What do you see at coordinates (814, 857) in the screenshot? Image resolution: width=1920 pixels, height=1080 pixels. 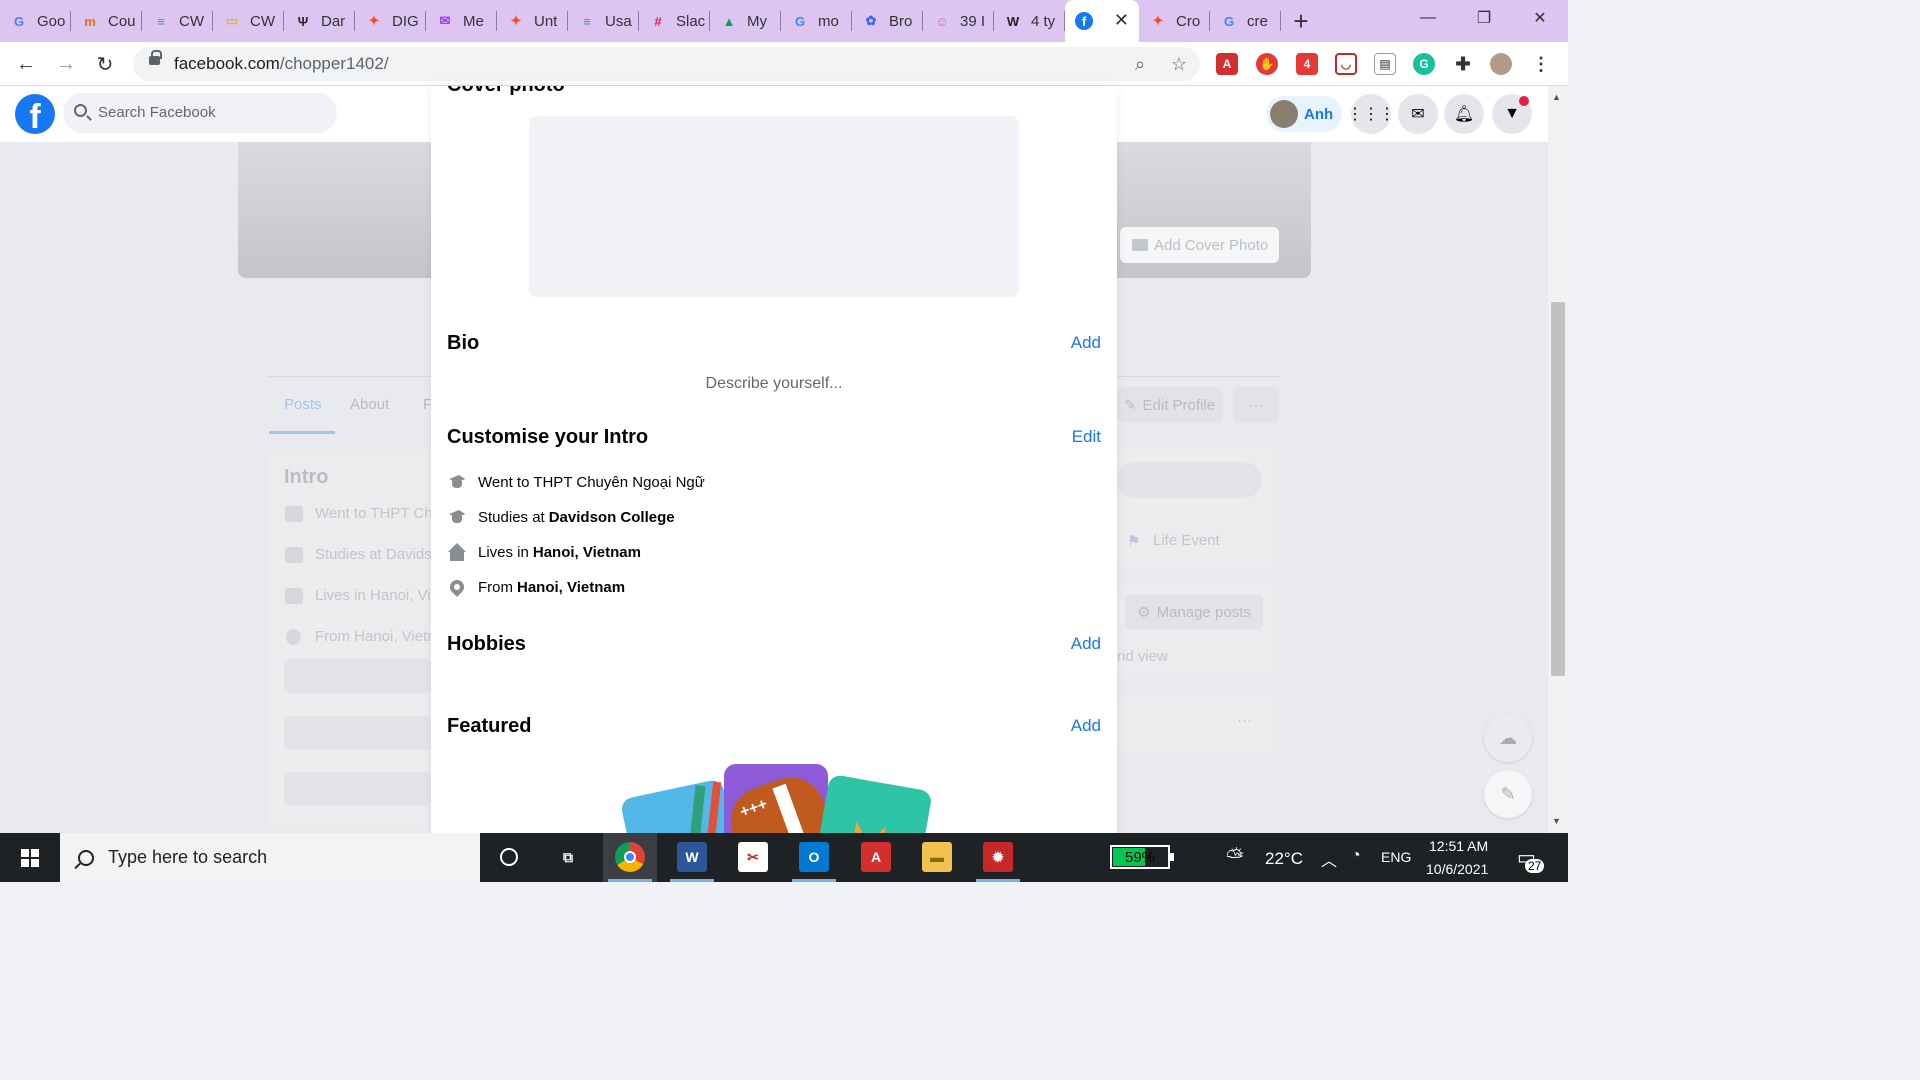 I see `outlook-taskbar-icon: O` at bounding box center [814, 857].